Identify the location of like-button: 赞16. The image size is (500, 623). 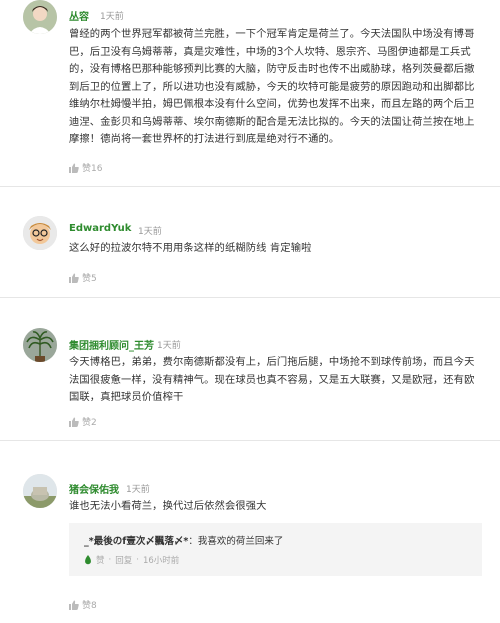
(85, 167).